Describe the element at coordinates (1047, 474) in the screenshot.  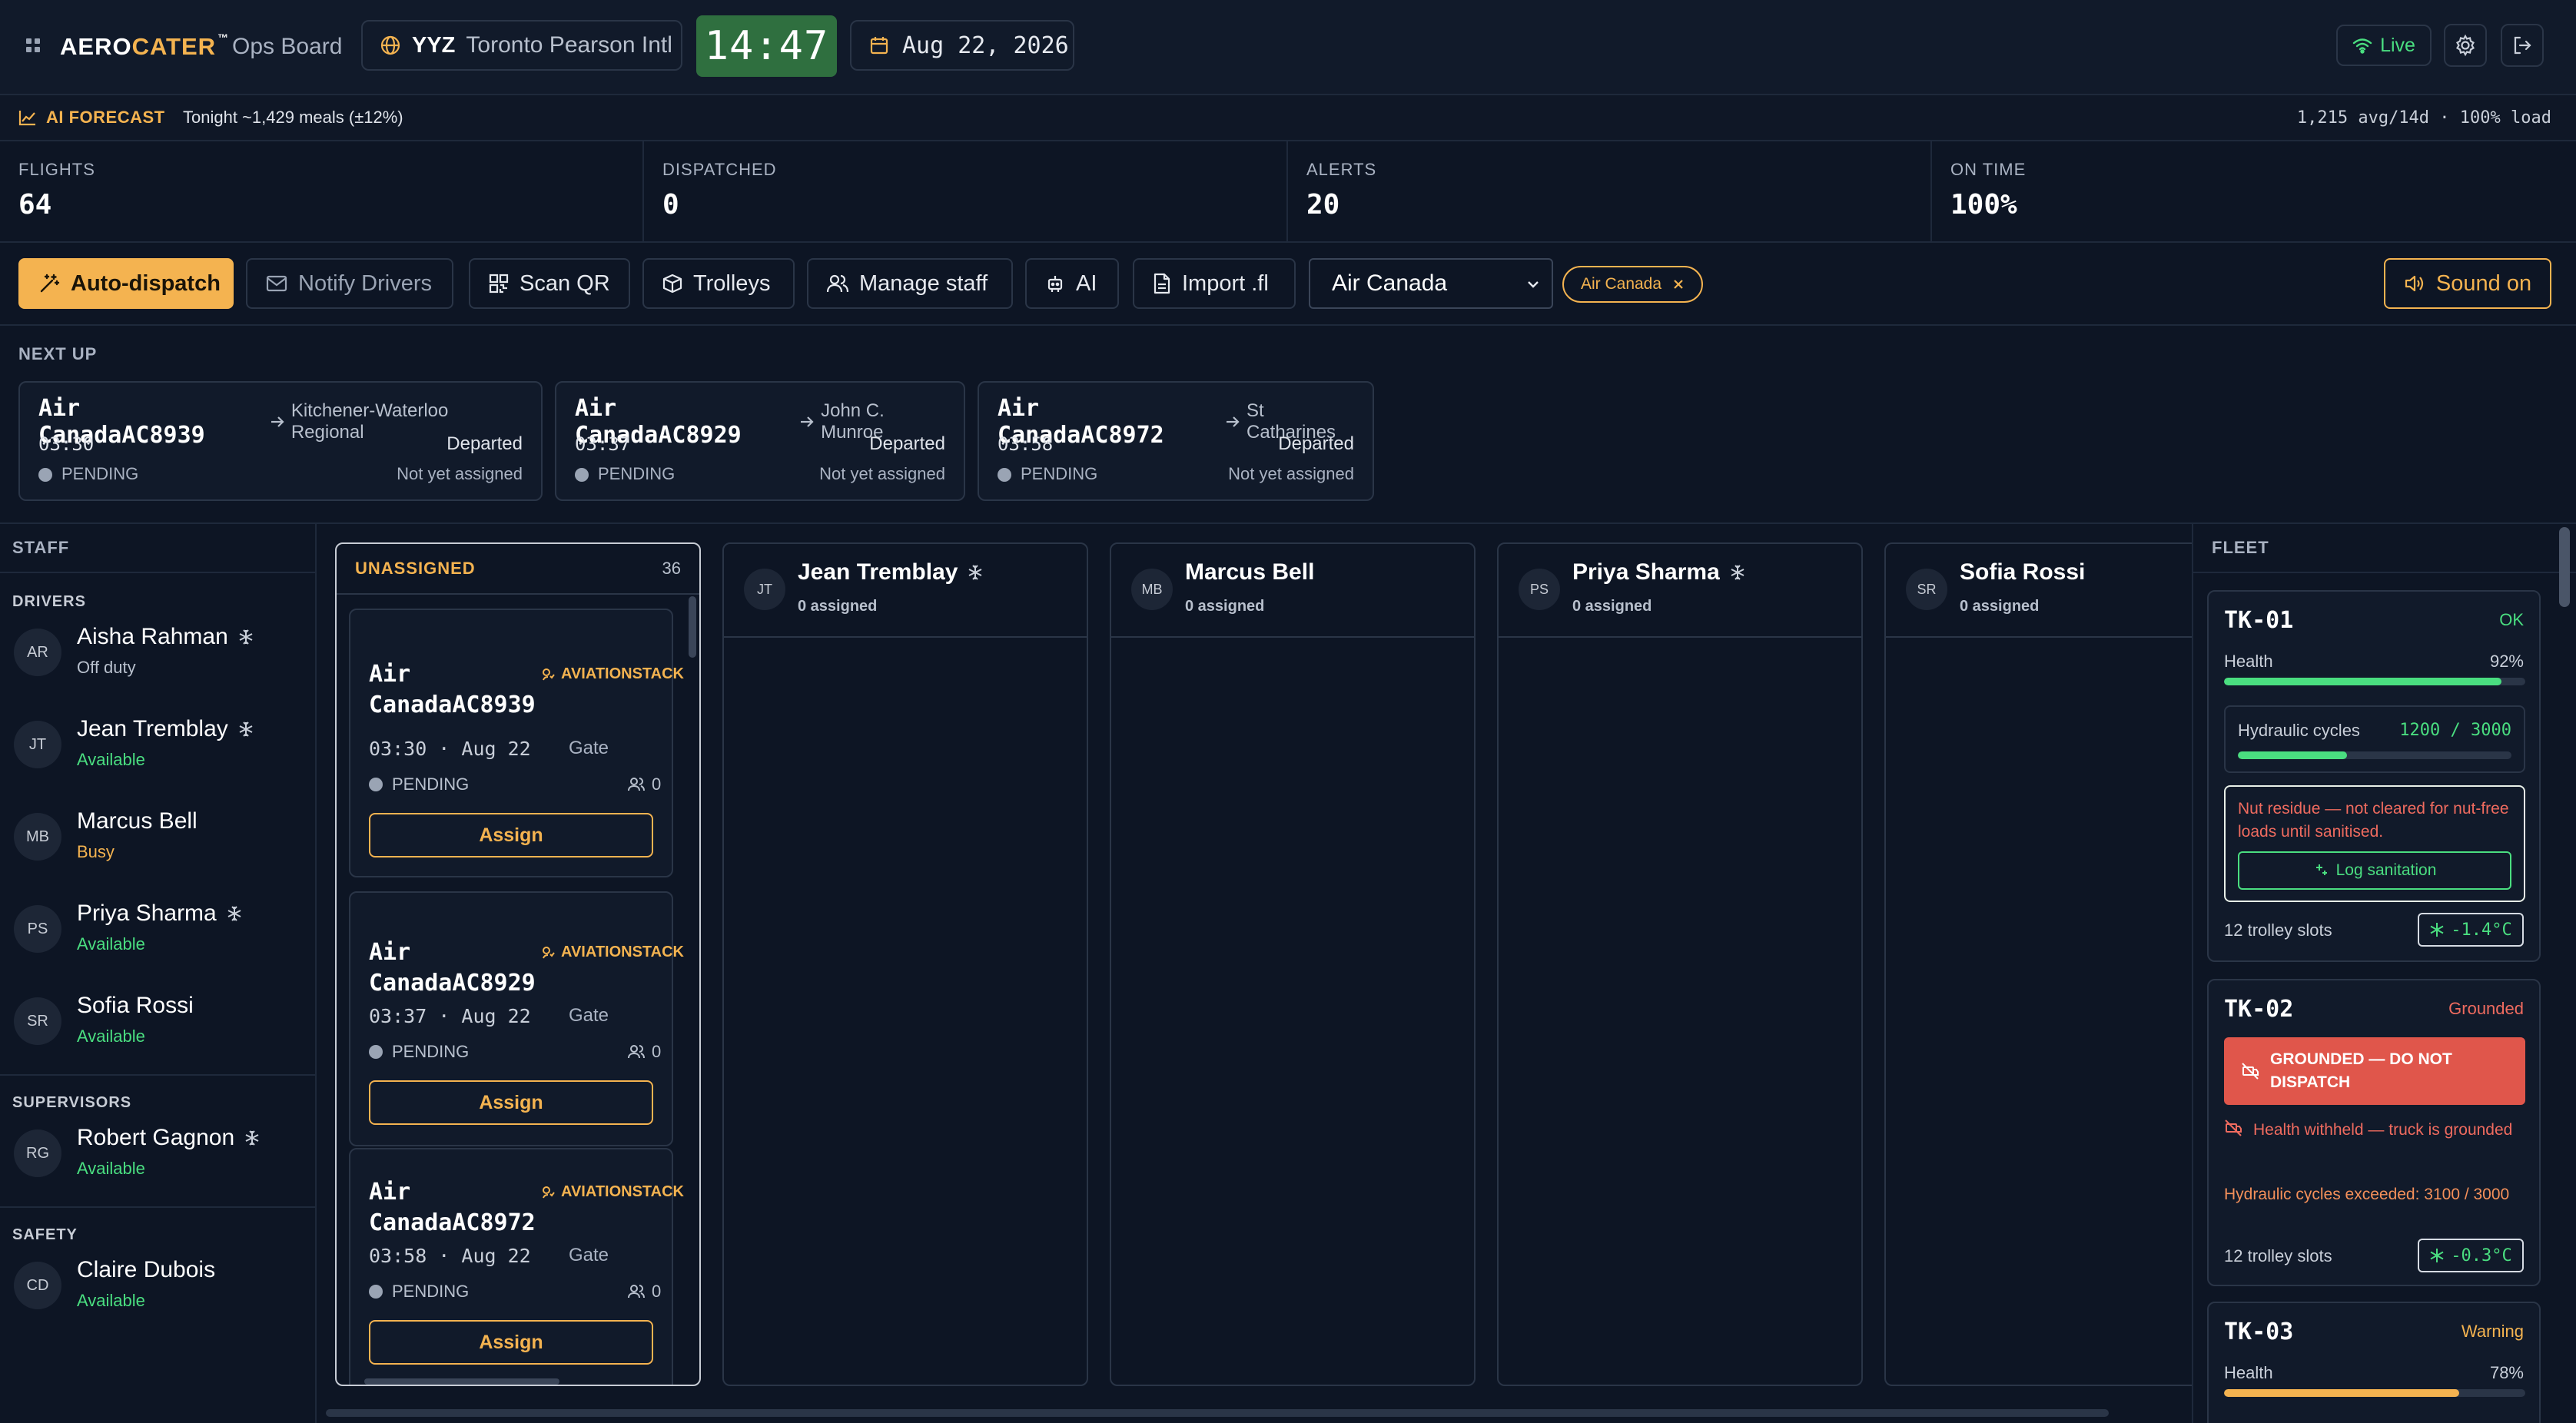
I see `status-badge: PENDING` at that location.